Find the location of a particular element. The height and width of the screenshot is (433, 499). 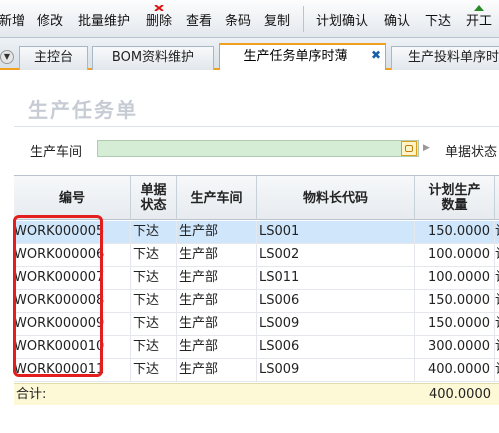

start-work-icon is located at coordinates (479, 5).